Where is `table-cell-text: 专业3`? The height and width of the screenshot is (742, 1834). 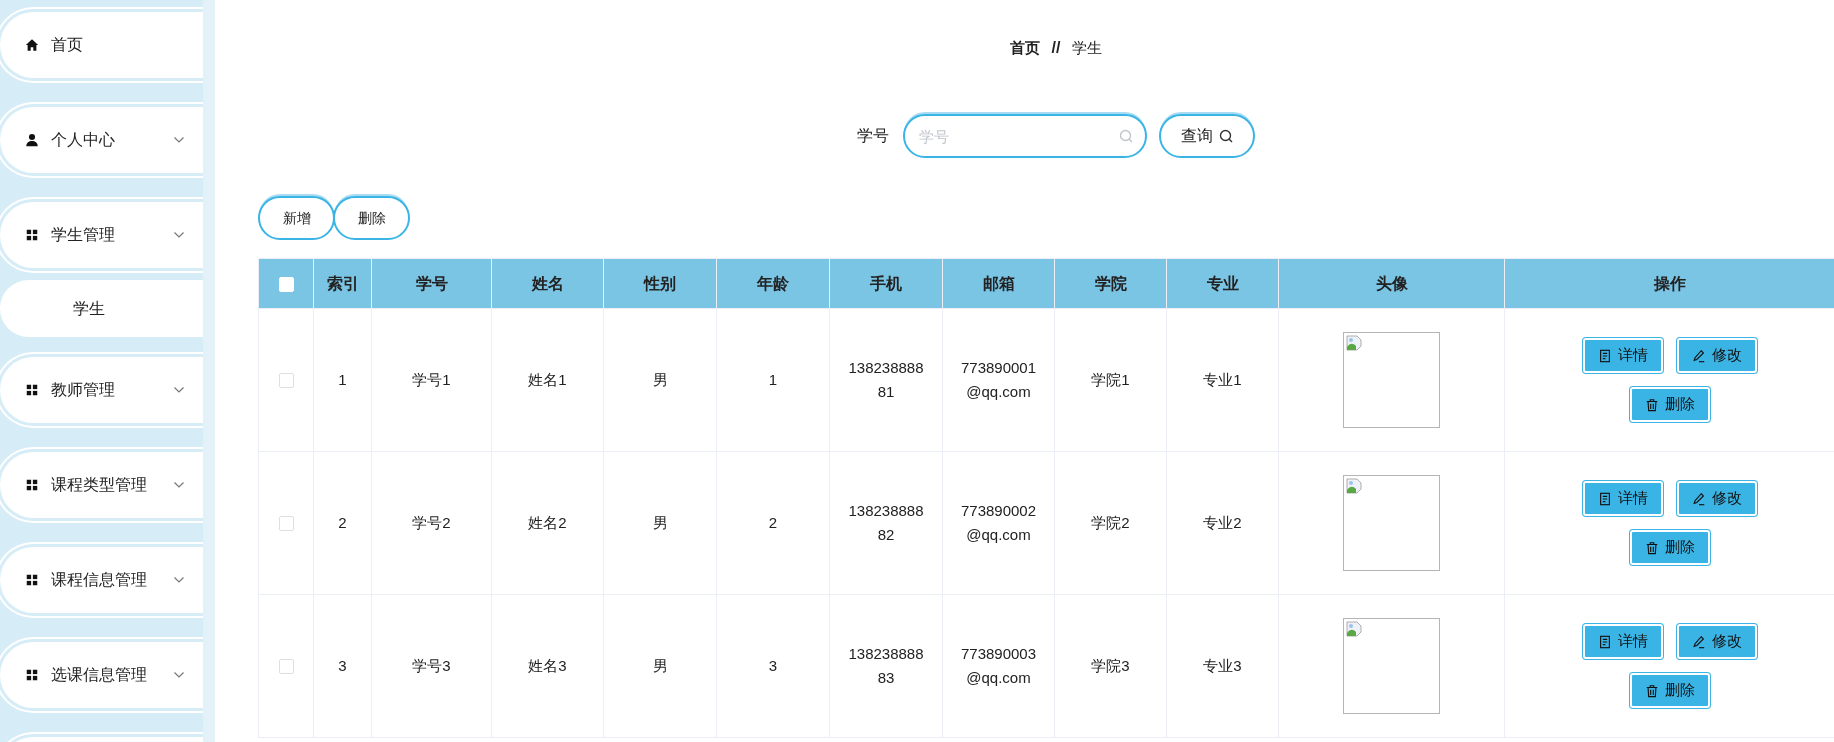
table-cell-text: 专业3 is located at coordinates (1222, 666).